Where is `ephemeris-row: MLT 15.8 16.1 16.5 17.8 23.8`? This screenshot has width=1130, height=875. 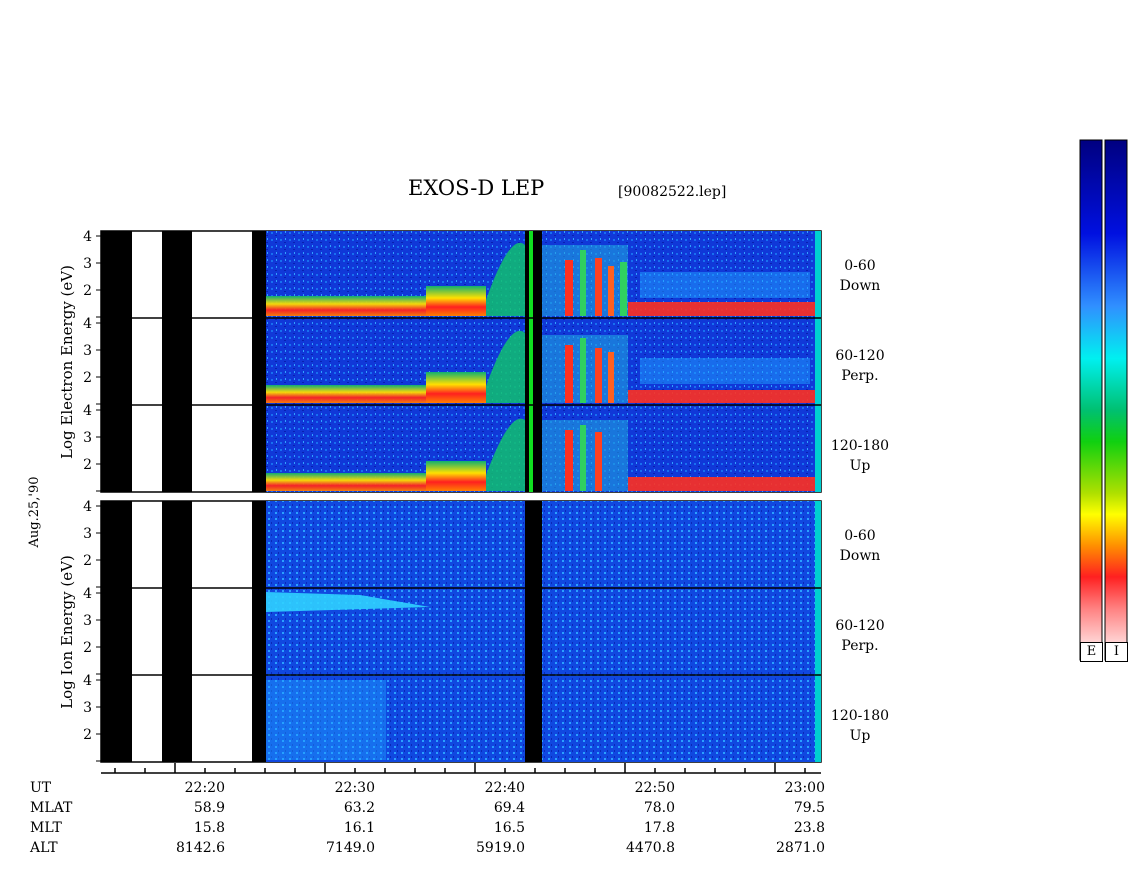 ephemeris-row: MLT 15.8 16.1 16.5 17.8 23.8 is located at coordinates (430, 830).